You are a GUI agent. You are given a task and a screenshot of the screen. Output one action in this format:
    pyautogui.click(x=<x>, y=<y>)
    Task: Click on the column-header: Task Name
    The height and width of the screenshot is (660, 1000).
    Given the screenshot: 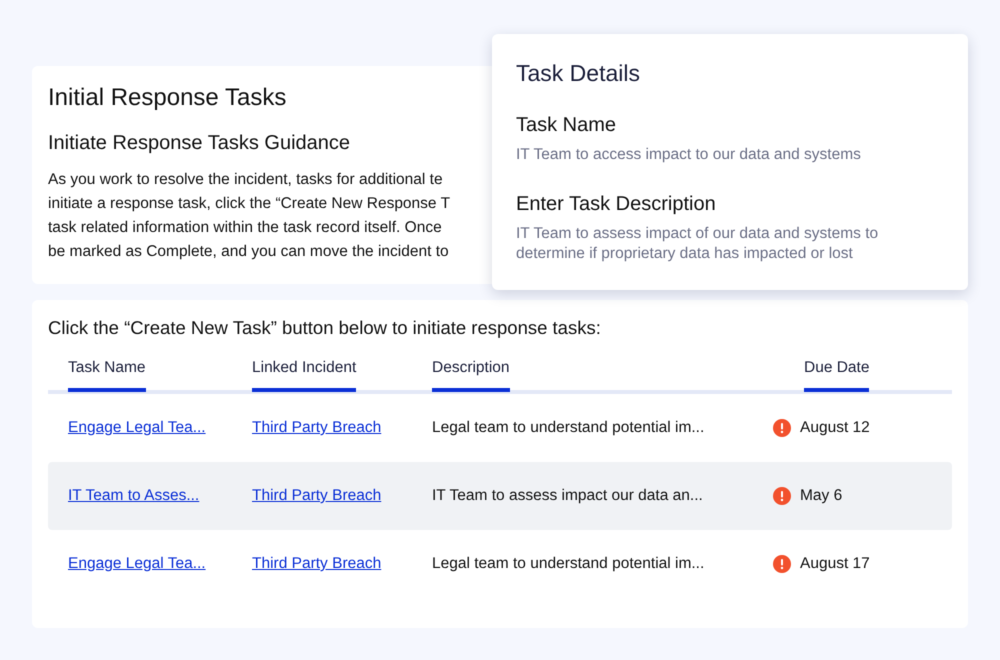 What is the action you would take?
    pyautogui.click(x=107, y=375)
    